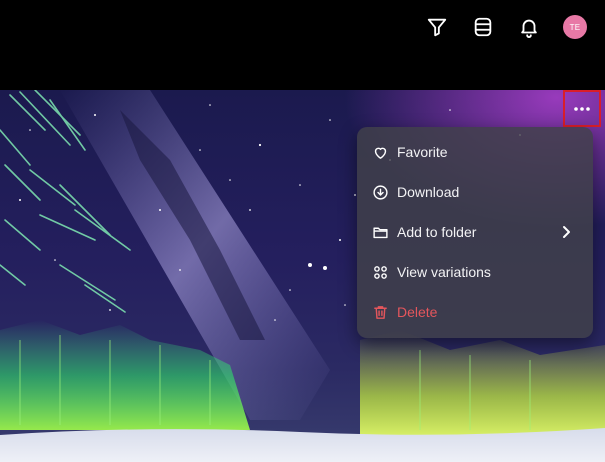 This screenshot has height=462, width=605. I want to click on menu-item-label: Delete, so click(417, 312).